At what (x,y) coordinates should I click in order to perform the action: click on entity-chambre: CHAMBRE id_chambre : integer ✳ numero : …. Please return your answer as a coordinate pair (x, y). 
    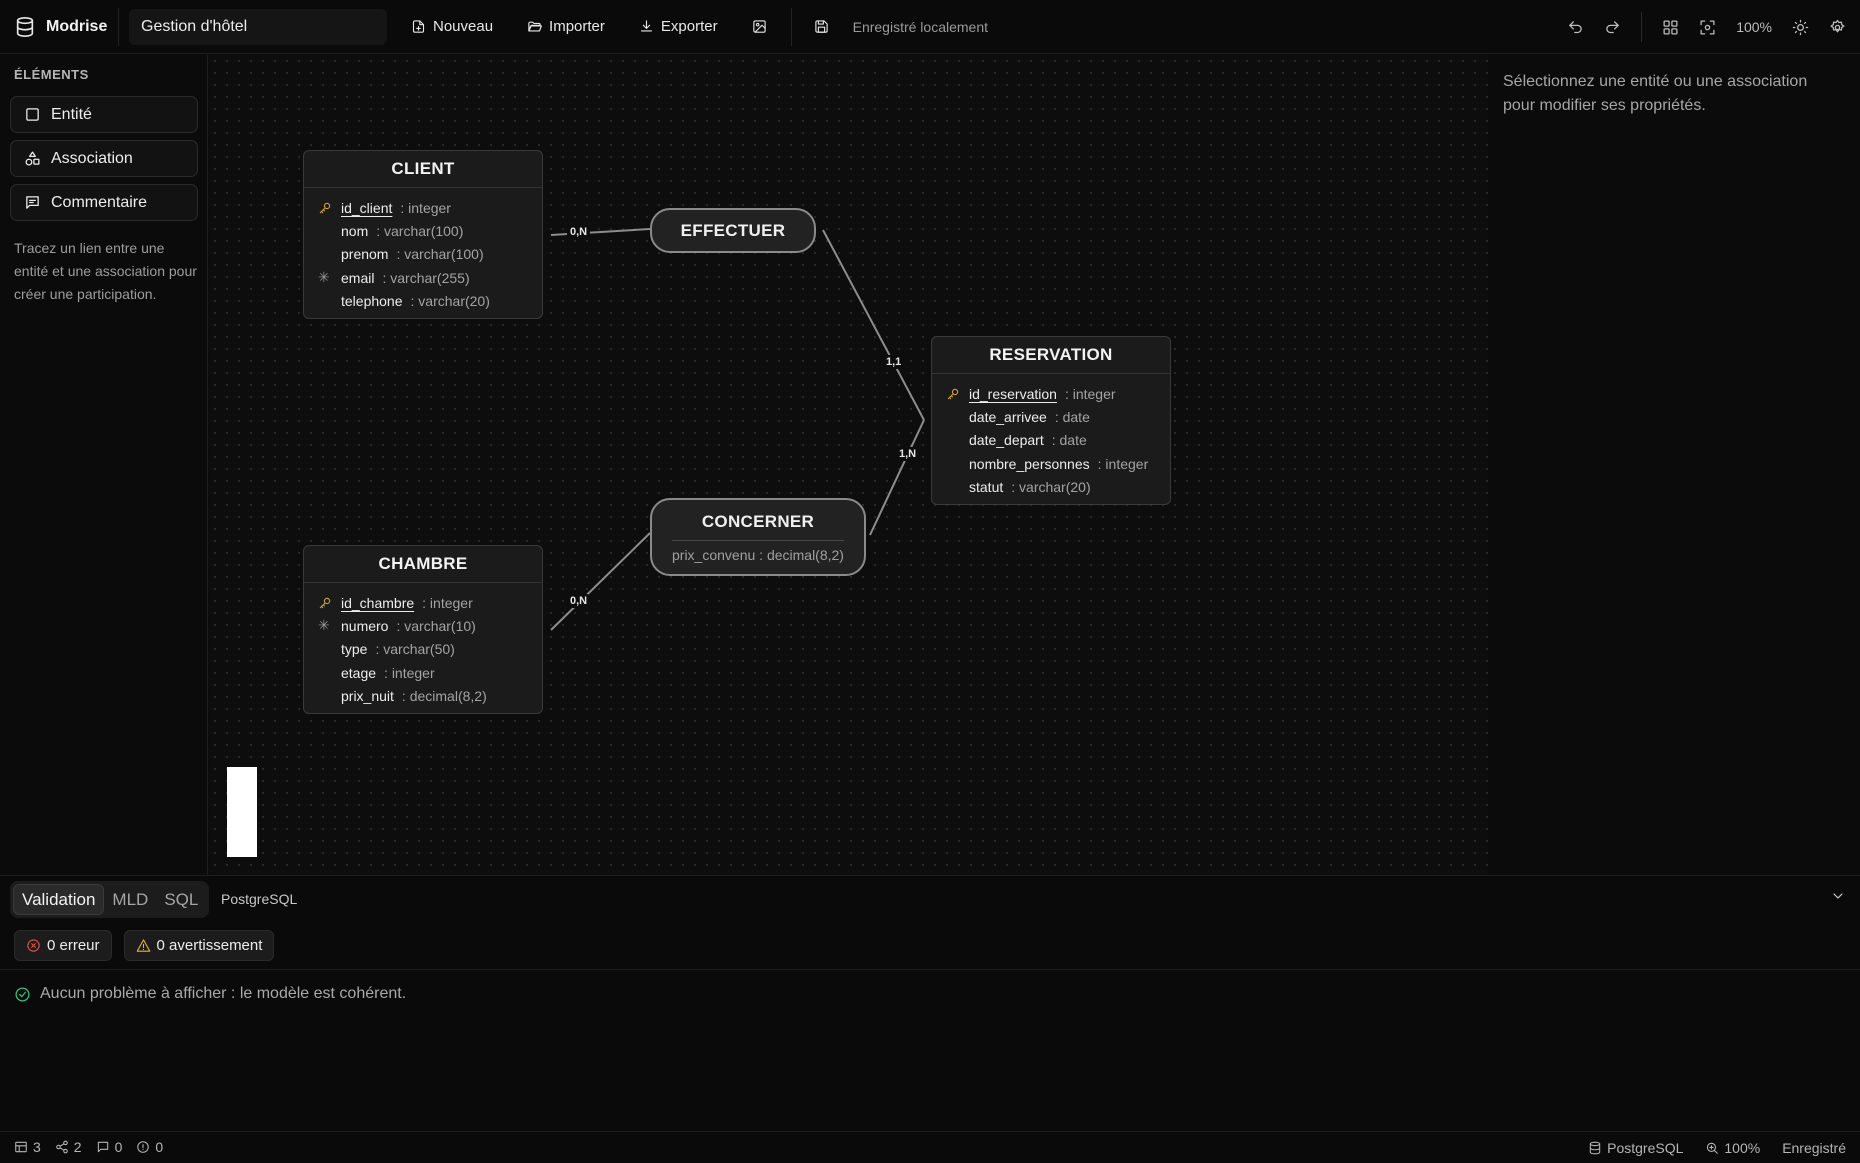
    Looking at the image, I should click on (423, 630).